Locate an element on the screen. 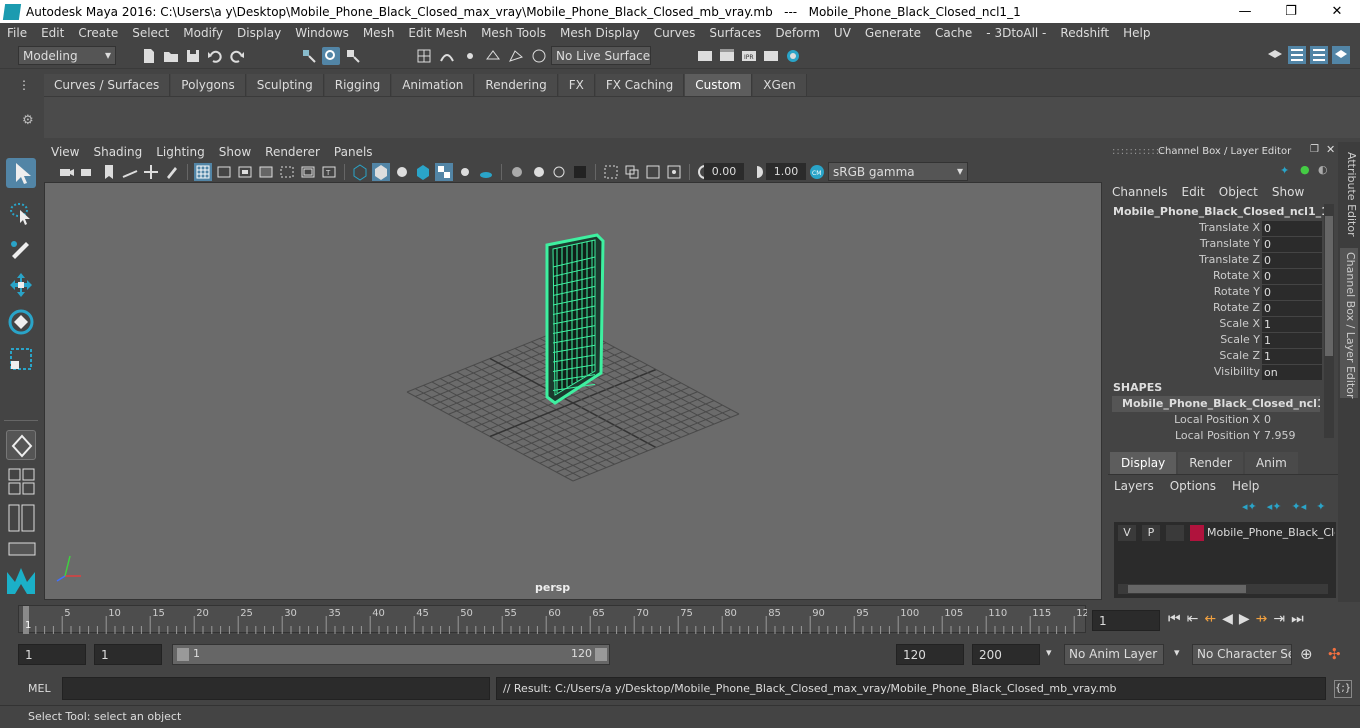 This screenshot has height=728, width=1360. channel-value-translate-y: 0 is located at coordinates (1292, 244).